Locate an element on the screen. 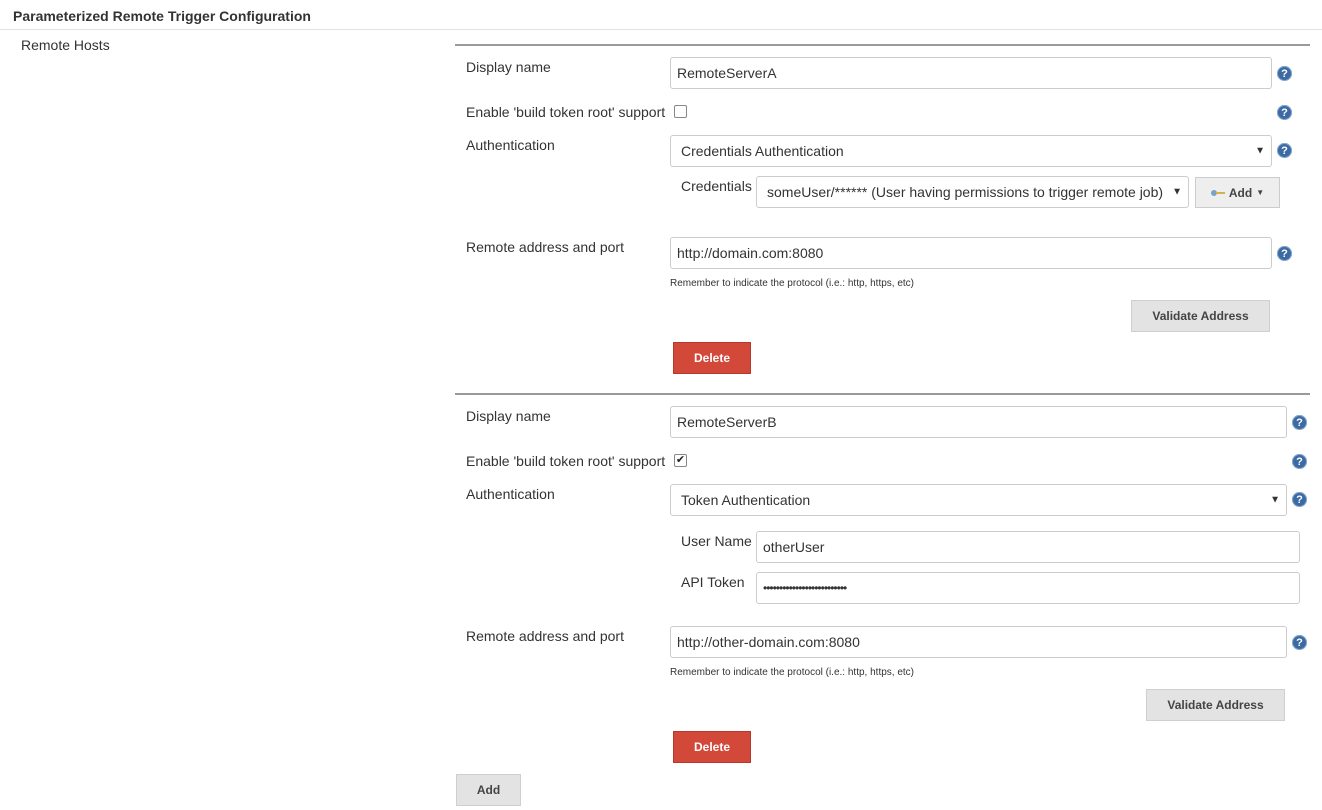 This screenshot has height=810, width=1322. host-b-remote-address-label: Remote address and port is located at coordinates (545, 636).